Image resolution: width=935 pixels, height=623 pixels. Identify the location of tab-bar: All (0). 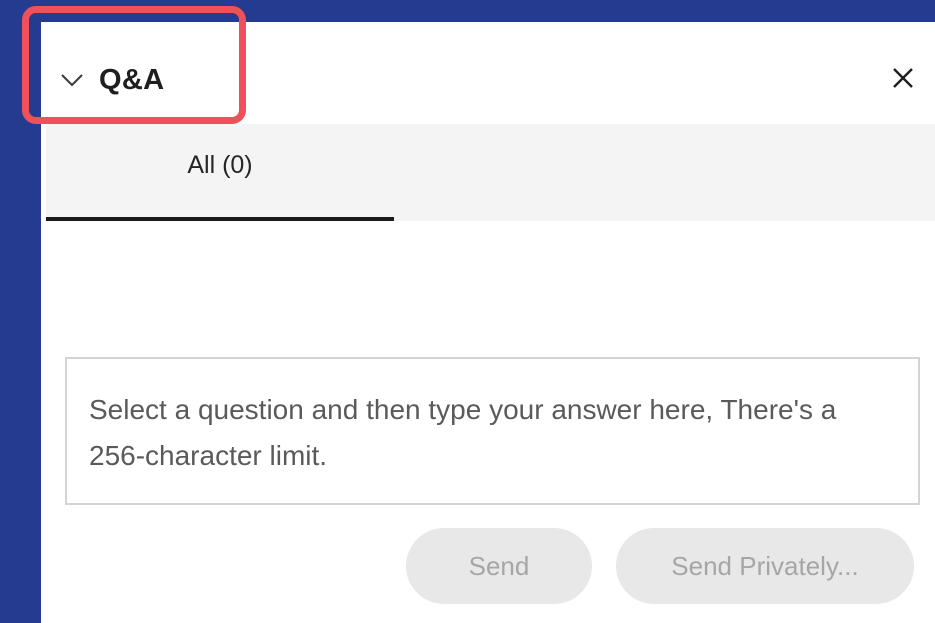
(490, 172).